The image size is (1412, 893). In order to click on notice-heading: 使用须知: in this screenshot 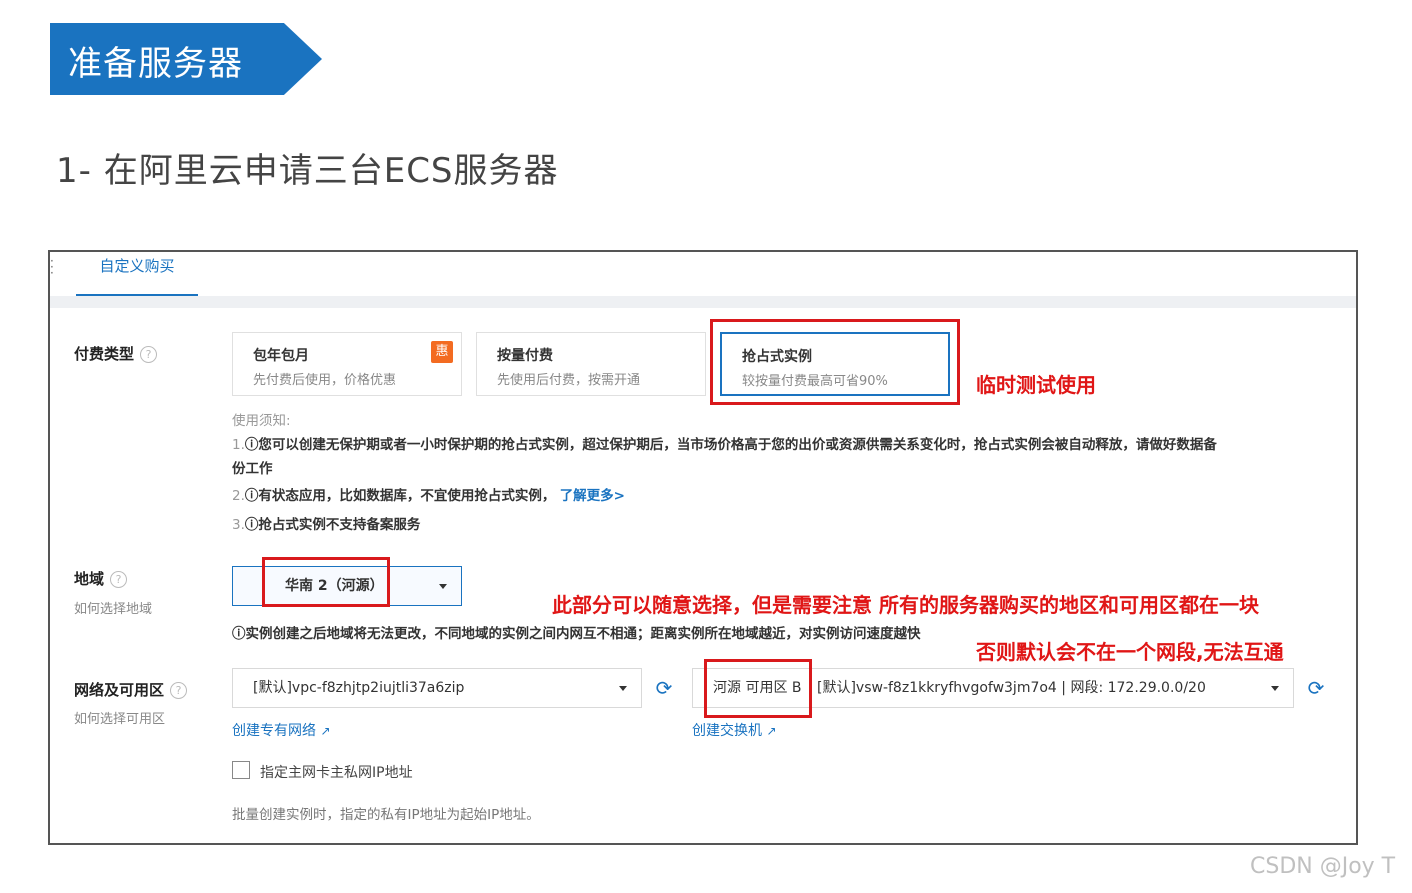, I will do `click(261, 421)`.